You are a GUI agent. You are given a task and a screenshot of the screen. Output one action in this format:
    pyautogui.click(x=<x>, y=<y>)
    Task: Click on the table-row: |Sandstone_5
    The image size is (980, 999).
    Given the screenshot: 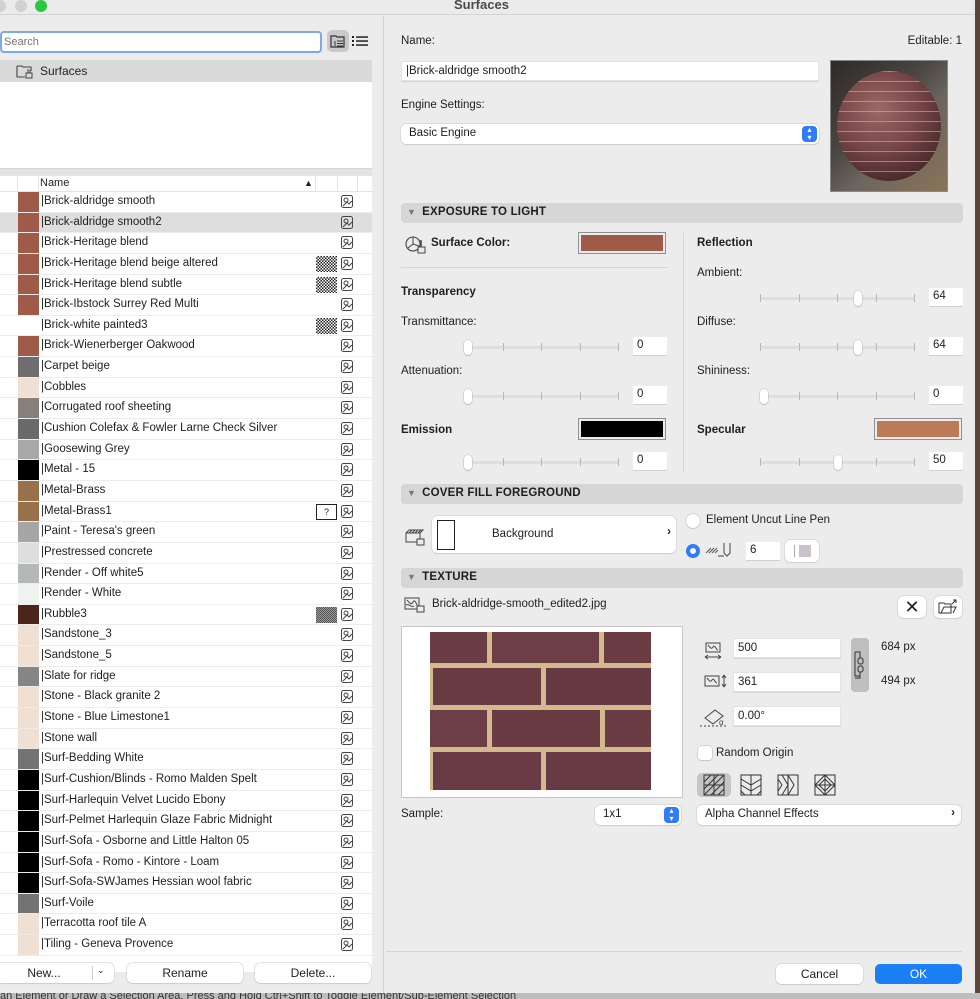 What is the action you would take?
    pyautogui.click(x=186, y=656)
    